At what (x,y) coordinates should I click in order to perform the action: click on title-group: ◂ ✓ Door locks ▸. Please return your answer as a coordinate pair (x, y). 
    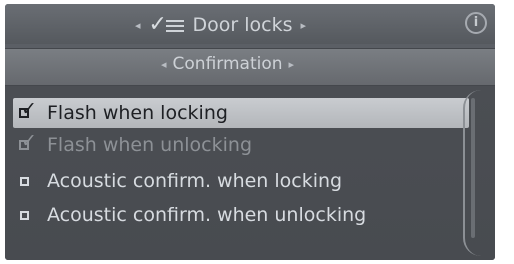
    Looking at the image, I should click on (220, 25).